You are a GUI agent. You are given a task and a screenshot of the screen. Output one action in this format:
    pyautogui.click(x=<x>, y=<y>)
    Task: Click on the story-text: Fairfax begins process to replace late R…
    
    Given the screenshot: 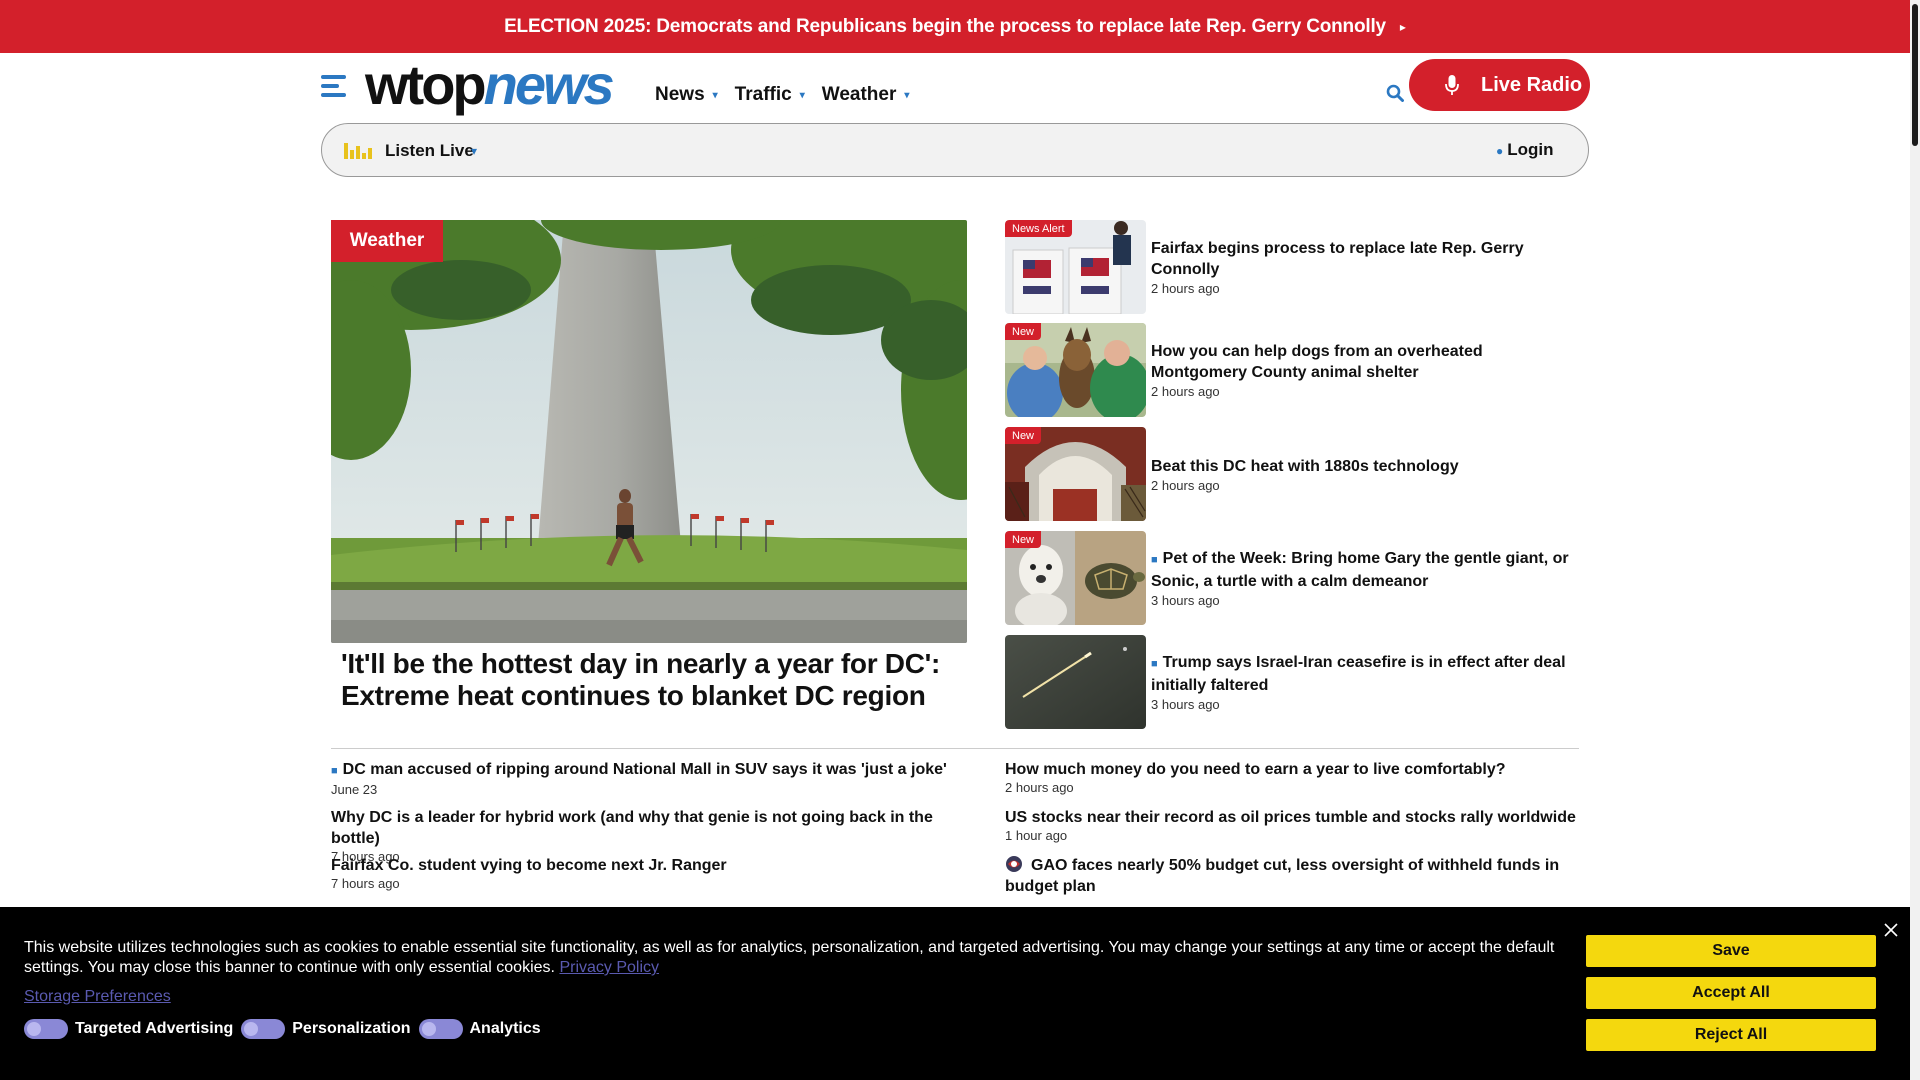 What is the action you would take?
    pyautogui.click(x=1366, y=267)
    